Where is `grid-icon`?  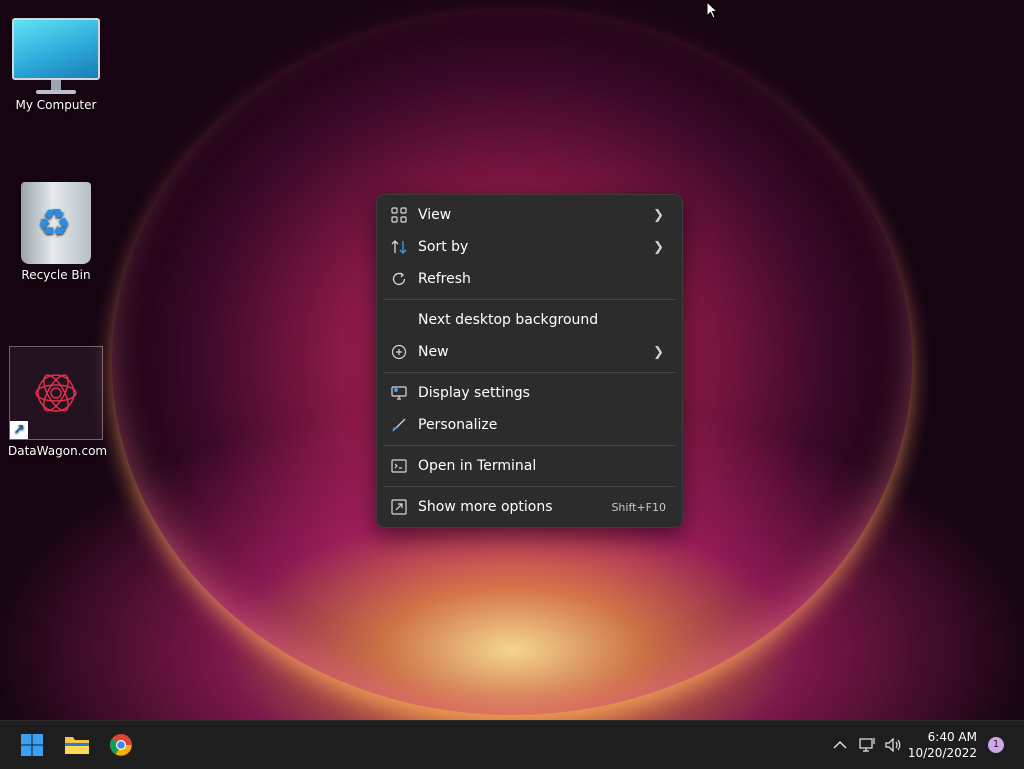
grid-icon is located at coordinates (399, 215).